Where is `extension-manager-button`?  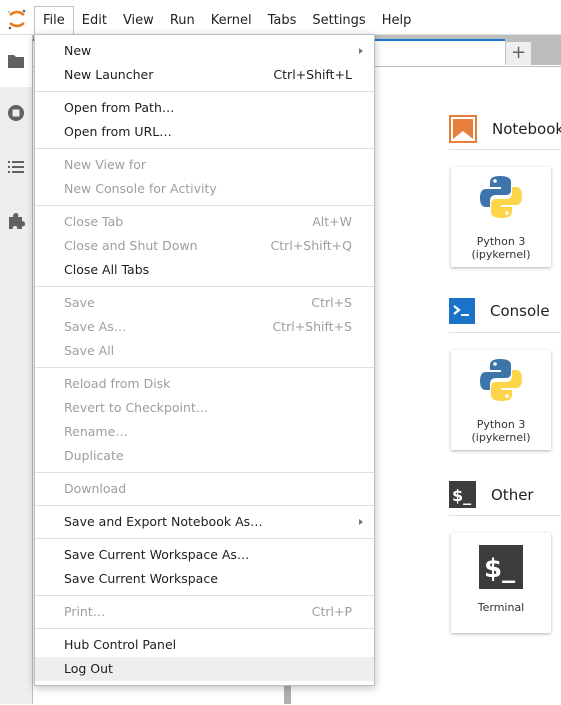
extension-manager-button is located at coordinates (16, 221).